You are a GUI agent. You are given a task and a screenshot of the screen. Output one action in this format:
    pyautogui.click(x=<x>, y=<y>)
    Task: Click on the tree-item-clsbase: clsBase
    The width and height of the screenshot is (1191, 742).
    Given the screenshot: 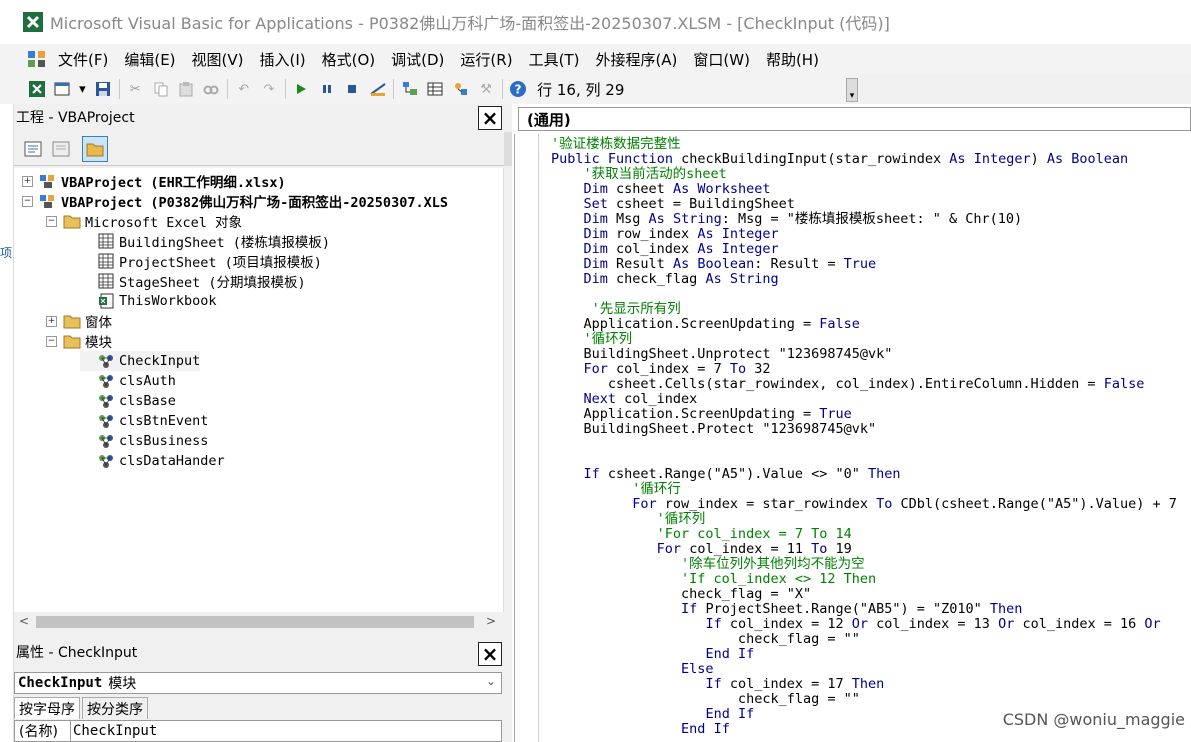 What is the action you would take?
    pyautogui.click(x=128, y=401)
    